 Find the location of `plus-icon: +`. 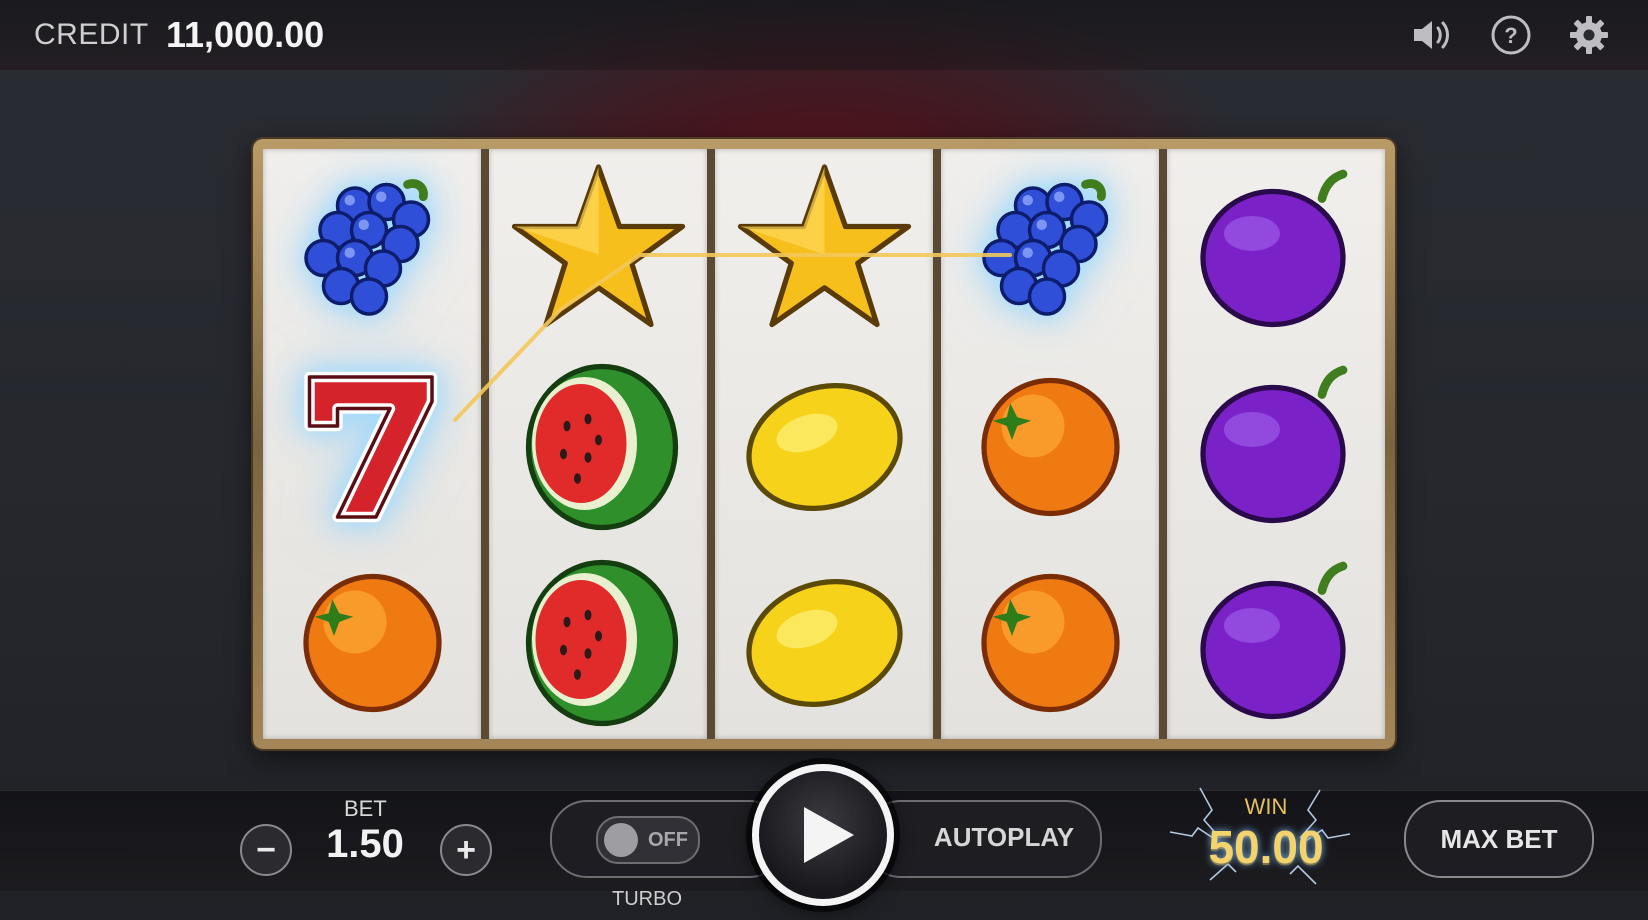

plus-icon: + is located at coordinates (466, 850).